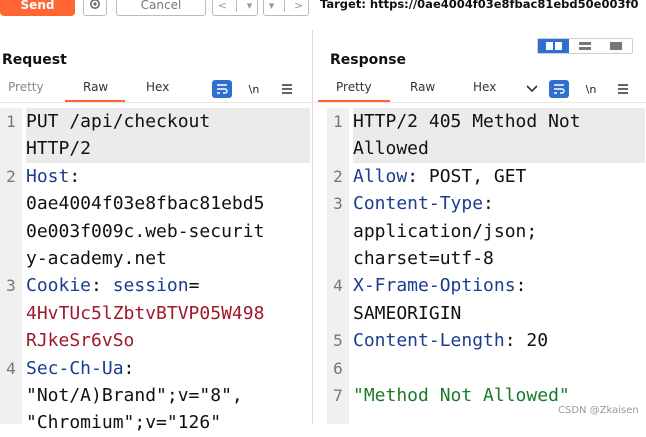  I want to click on response-line-gutter: 1 2 3 4 5 6 7, so click(338, 266).